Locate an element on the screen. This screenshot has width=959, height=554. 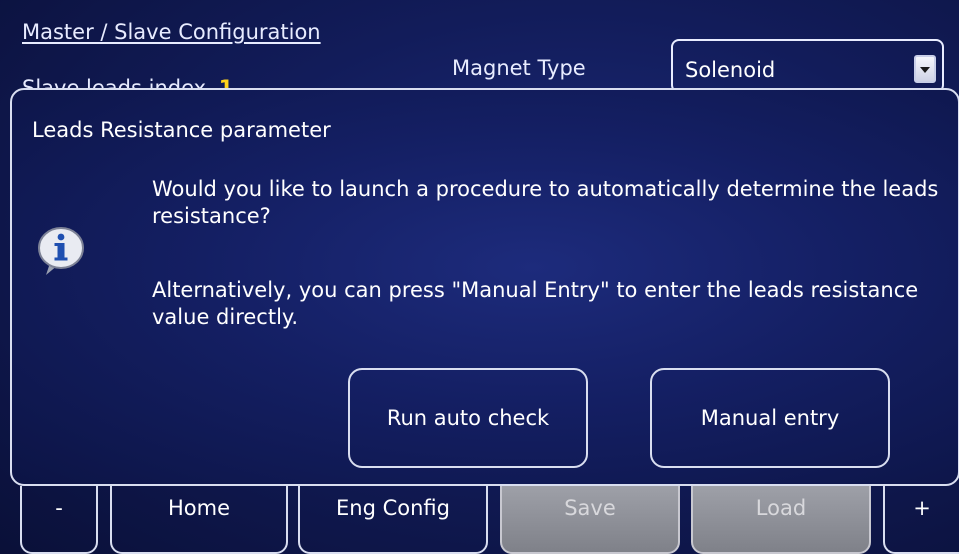
manual-entry-button: Manual entry is located at coordinates (770, 418).